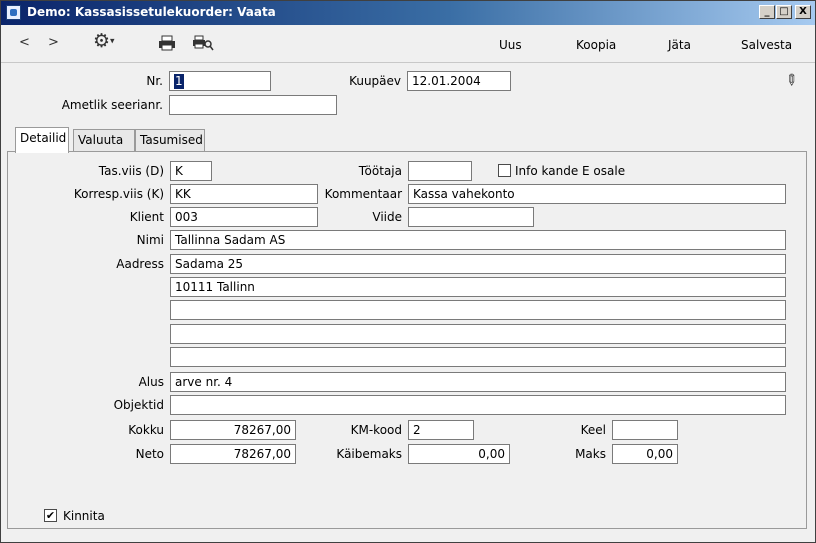  What do you see at coordinates (596, 45) in the screenshot?
I see `copy-button: Koopia` at bounding box center [596, 45].